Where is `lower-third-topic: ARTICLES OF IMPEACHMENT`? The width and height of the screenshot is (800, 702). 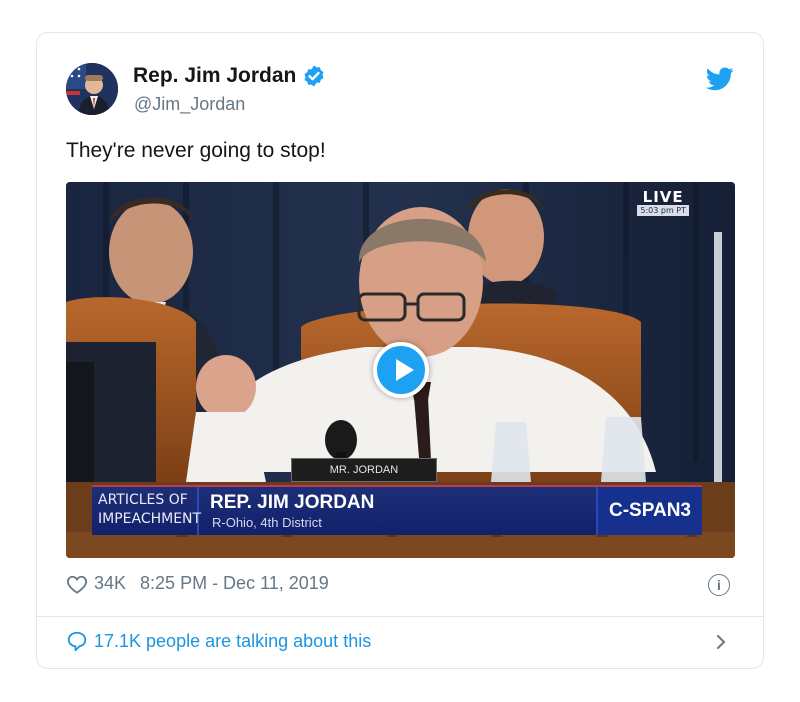 lower-third-topic: ARTICLES OF IMPEACHMENT is located at coordinates (147, 511).